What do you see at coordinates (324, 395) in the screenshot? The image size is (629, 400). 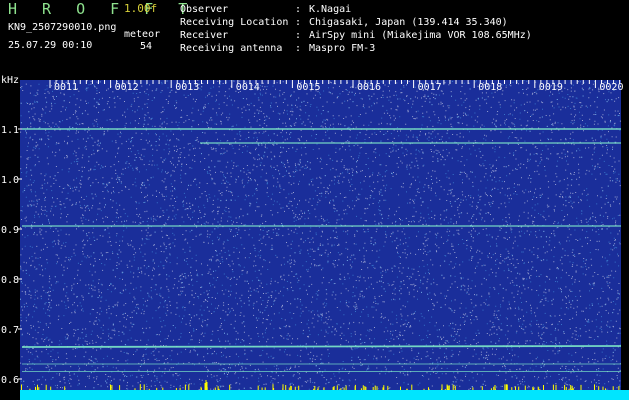 I see `baseline-bar` at bounding box center [324, 395].